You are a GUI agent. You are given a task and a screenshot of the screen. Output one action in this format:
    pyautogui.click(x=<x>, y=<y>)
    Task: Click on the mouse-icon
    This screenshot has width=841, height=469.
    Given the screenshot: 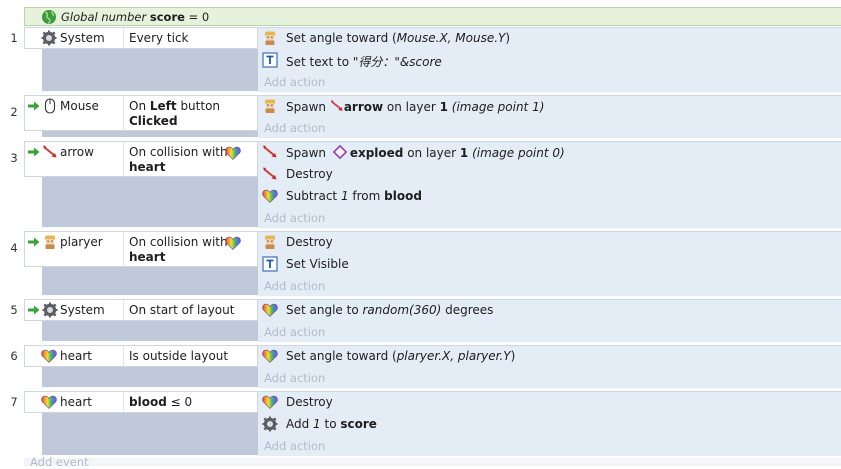 What is the action you would take?
    pyautogui.click(x=50, y=106)
    